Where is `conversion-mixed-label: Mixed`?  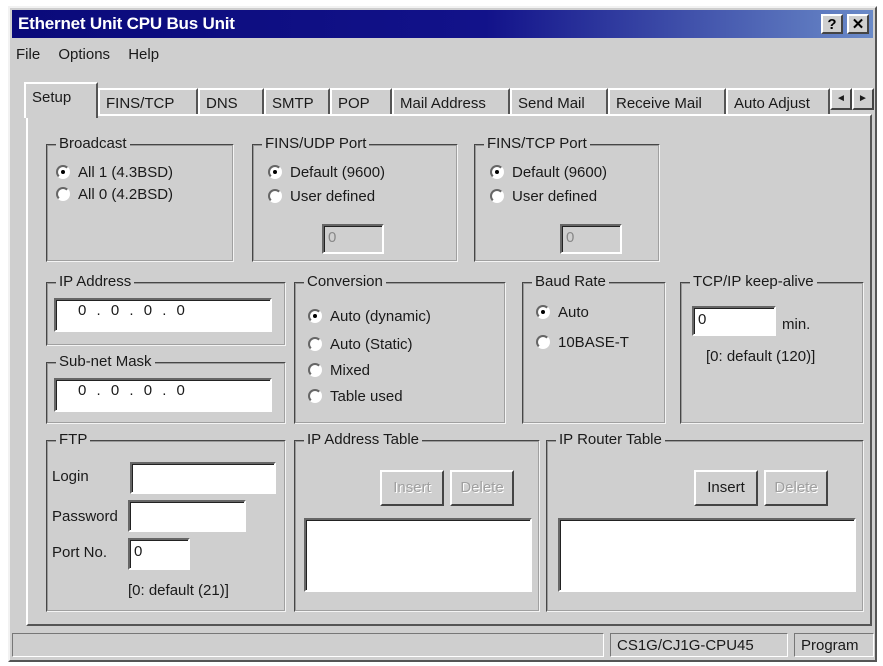
conversion-mixed-label: Mixed is located at coordinates (350, 370).